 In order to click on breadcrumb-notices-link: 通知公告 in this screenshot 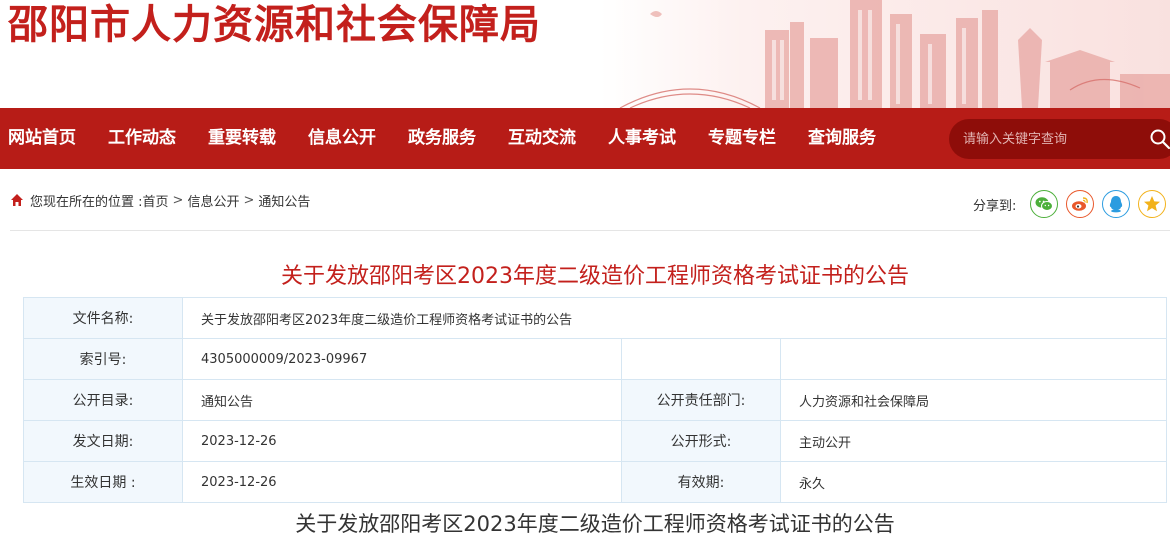, I will do `click(284, 200)`.